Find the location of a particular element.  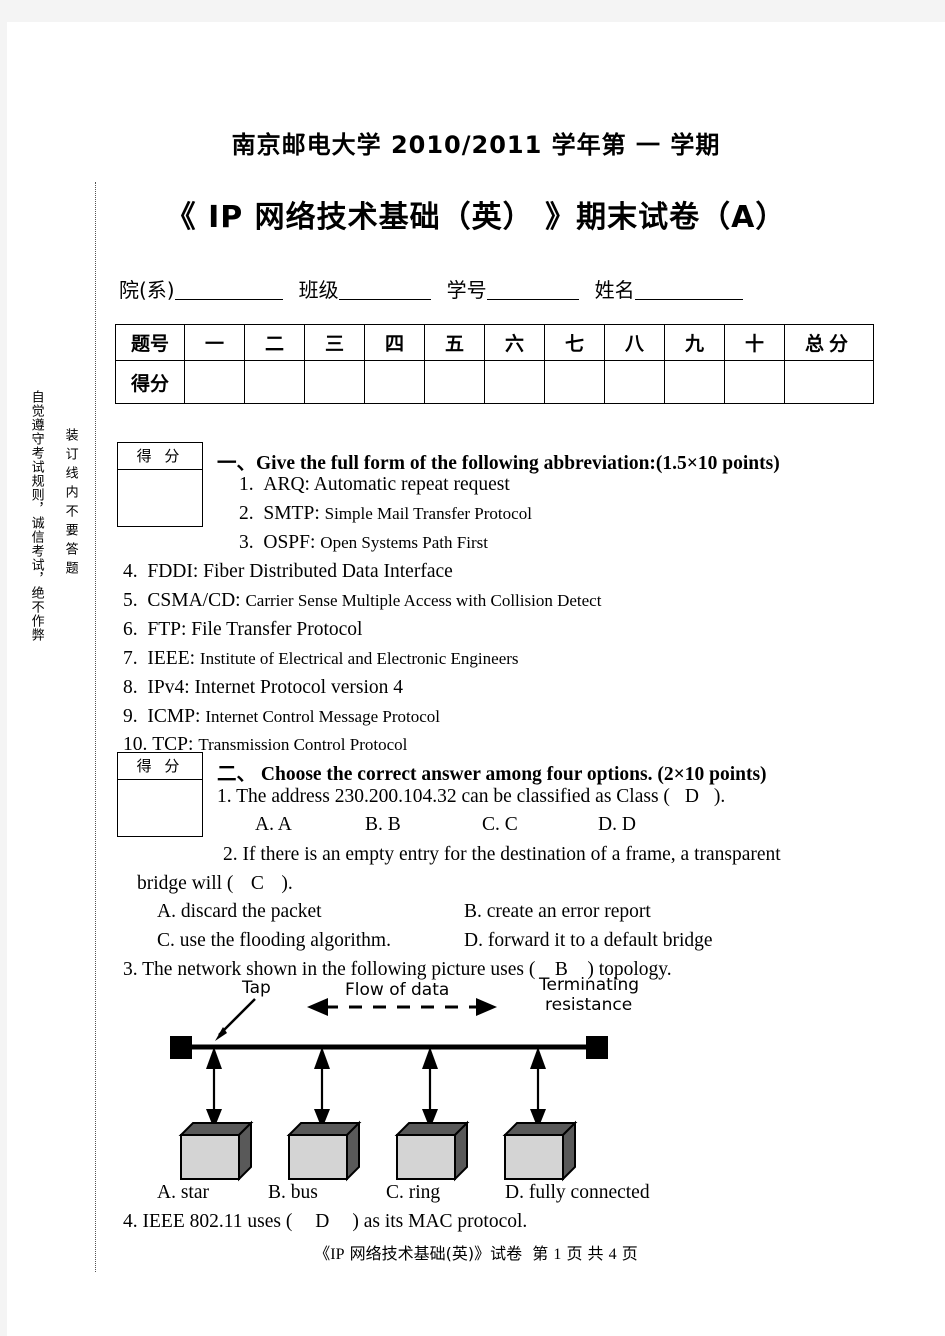

question-4-prefix: 4. IEEE 802.11 uses ( is located at coordinates (208, 1221).